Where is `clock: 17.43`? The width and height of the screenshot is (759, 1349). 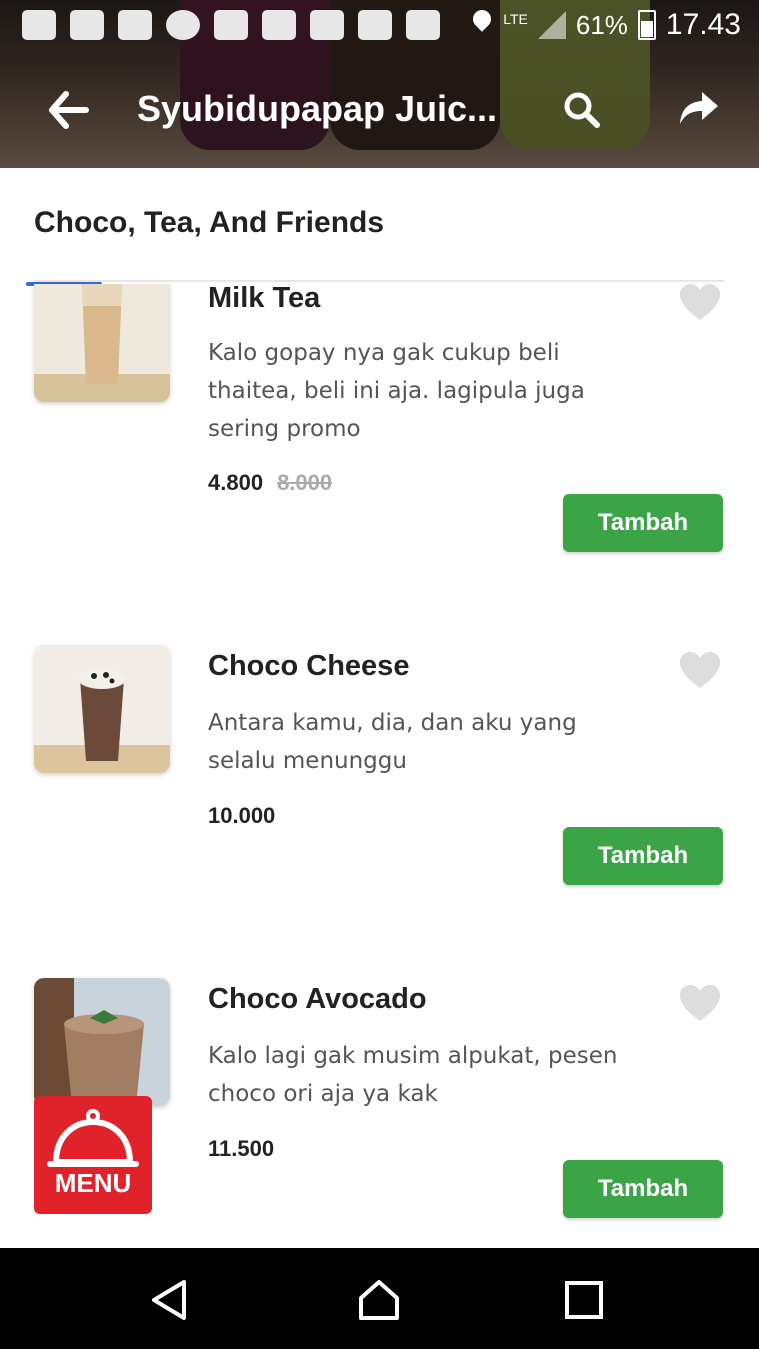
clock: 17.43 is located at coordinates (703, 24).